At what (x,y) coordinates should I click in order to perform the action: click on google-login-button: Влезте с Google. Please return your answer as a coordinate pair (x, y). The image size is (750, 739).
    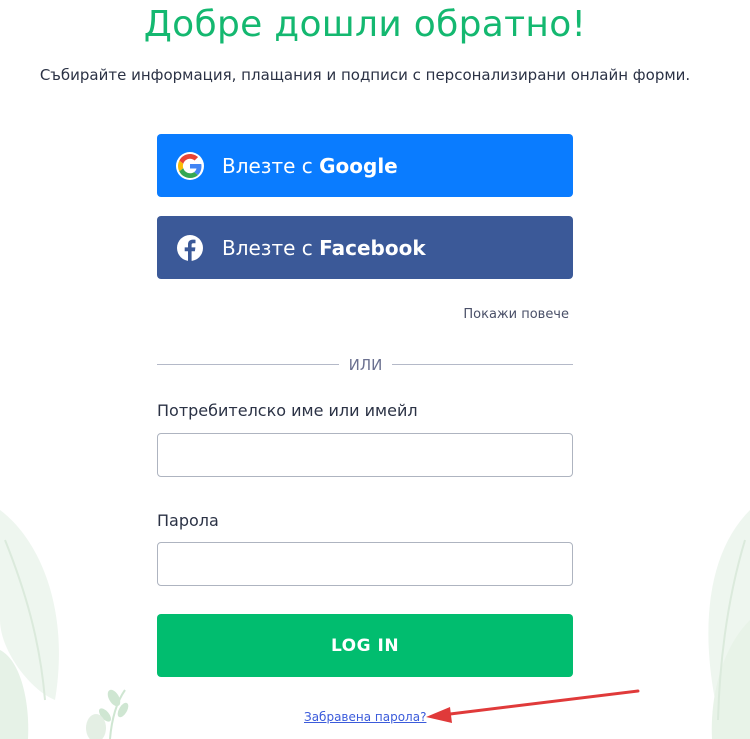
    Looking at the image, I should click on (365, 165).